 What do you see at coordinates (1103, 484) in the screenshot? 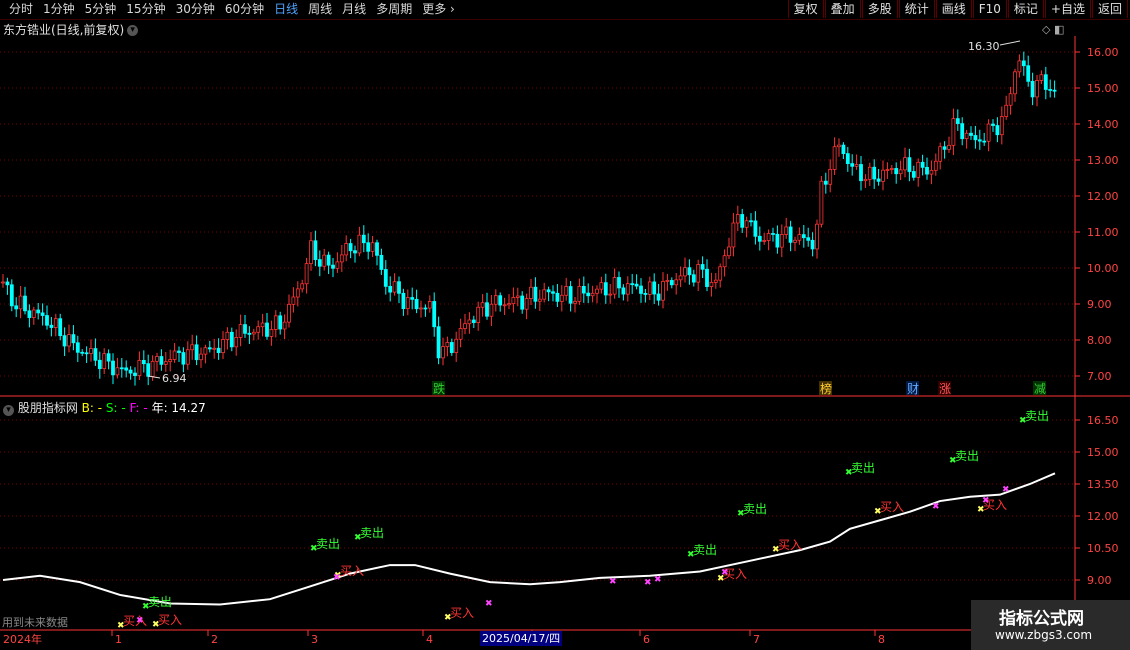
I see `indicator-tick-label: 13.50` at bounding box center [1103, 484].